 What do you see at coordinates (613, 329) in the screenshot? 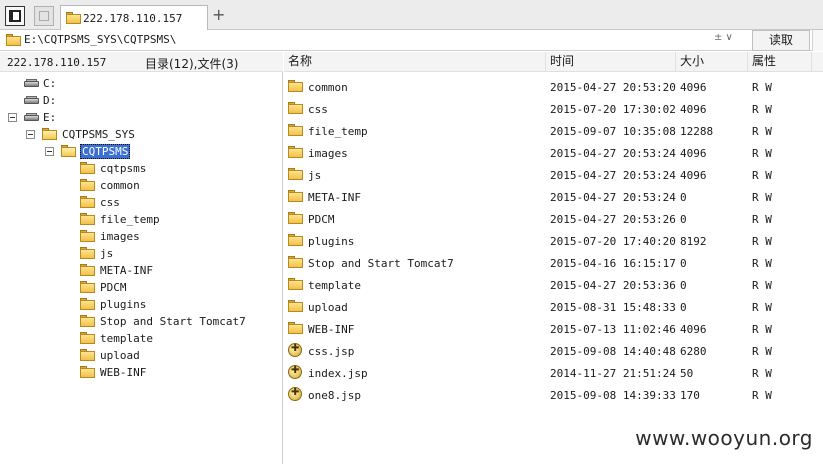
I see `file-time: 2015-07-13 11:02:46` at bounding box center [613, 329].